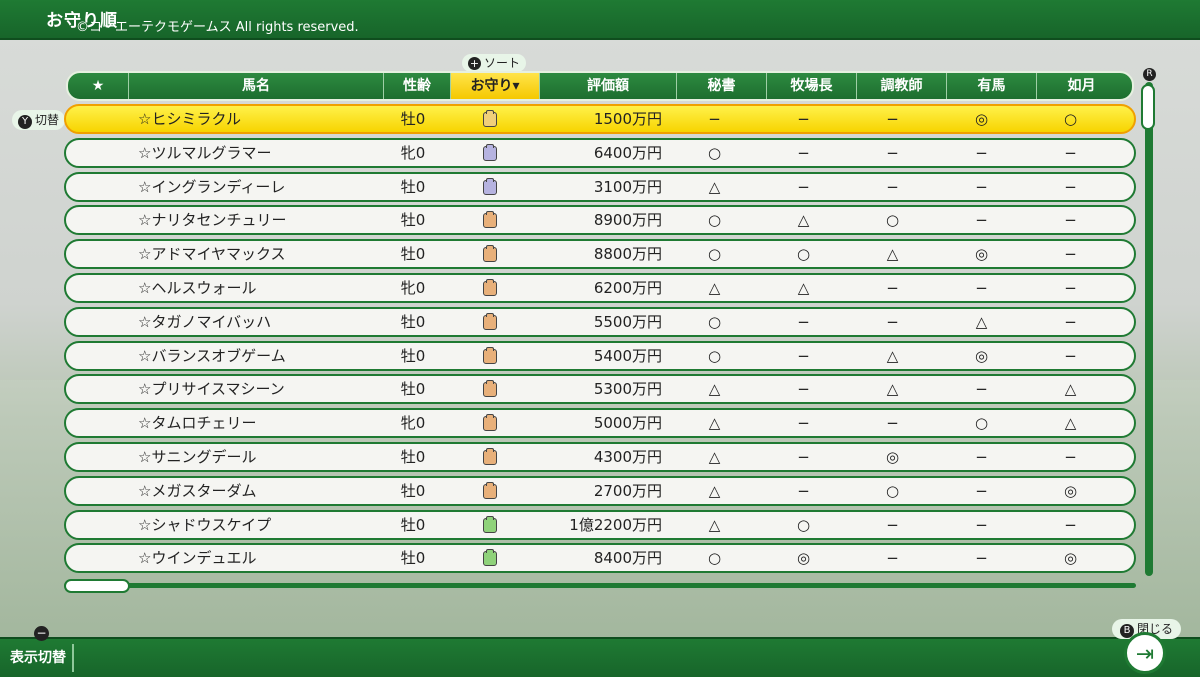 Image resolution: width=1200 pixels, height=677 pixels. Describe the element at coordinates (615, 524) in the screenshot. I see `horse-value: 1億2200万円` at that location.